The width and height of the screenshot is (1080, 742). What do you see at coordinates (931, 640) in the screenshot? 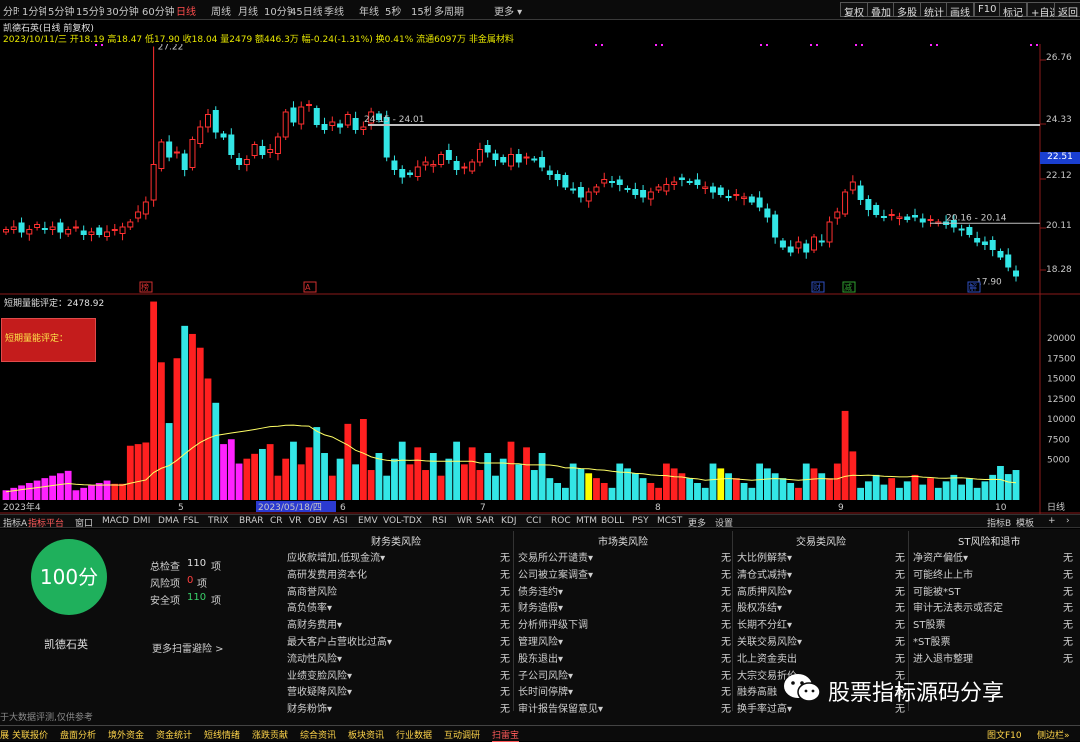
I see `risk-item: *ST股票` at bounding box center [931, 640].